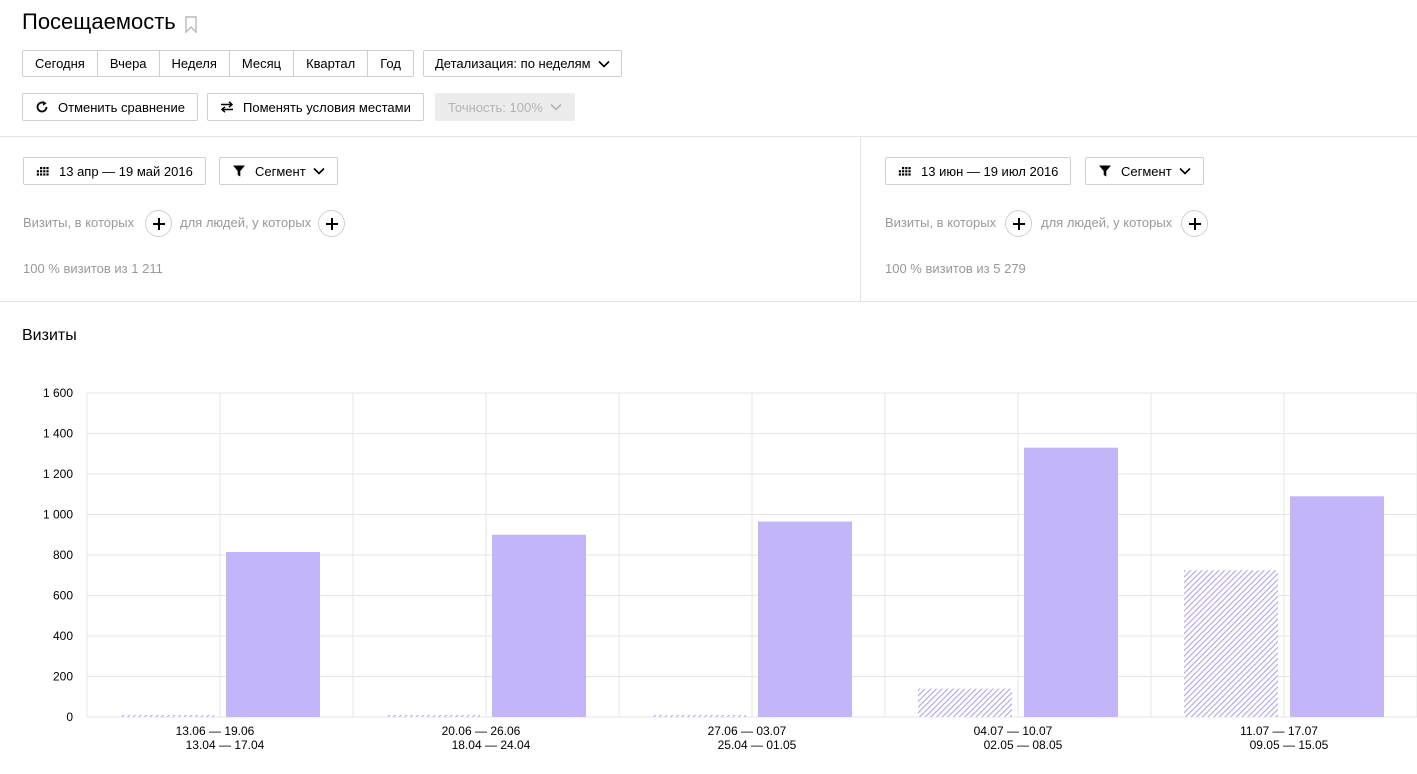 Image resolution: width=1417 pixels, height=774 pixels. I want to click on date-range-right-label: 13 июн — 19 июл 2016, so click(990, 171).